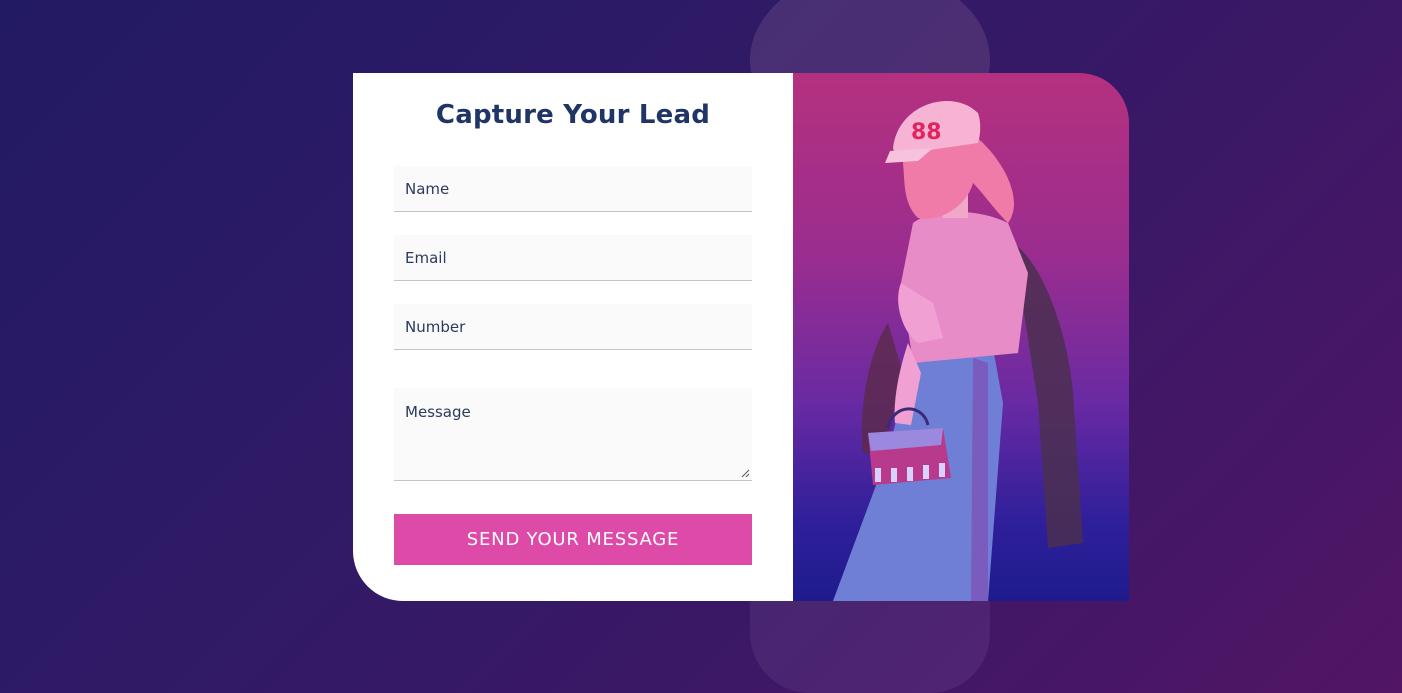  What do you see at coordinates (573, 115) in the screenshot?
I see `form-title: Capture Your Lead` at bounding box center [573, 115].